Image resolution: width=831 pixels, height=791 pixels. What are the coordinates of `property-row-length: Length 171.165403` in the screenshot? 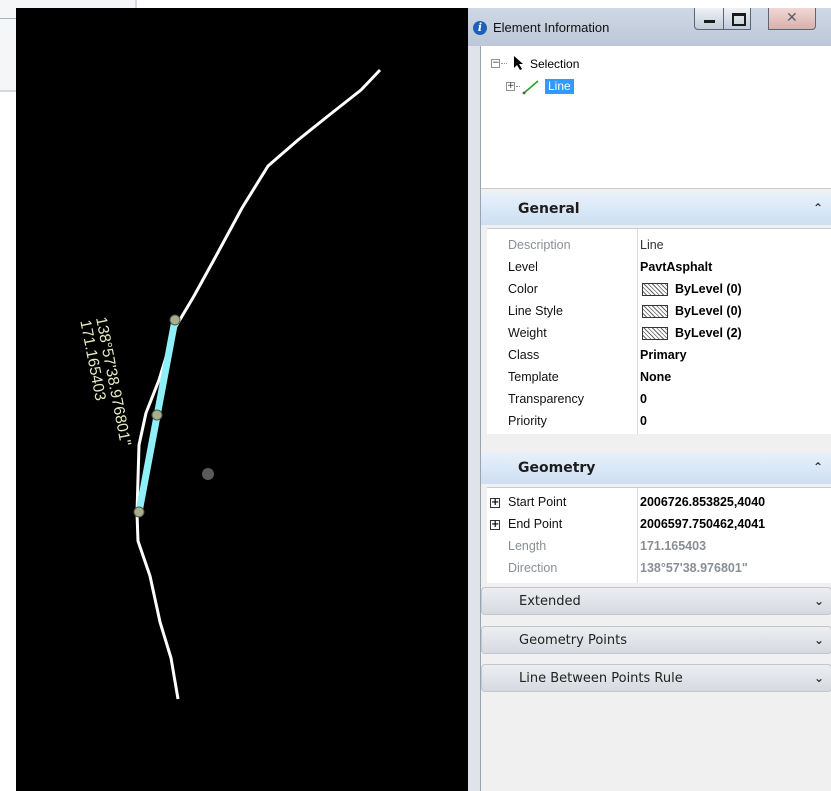 It's located at (659, 547).